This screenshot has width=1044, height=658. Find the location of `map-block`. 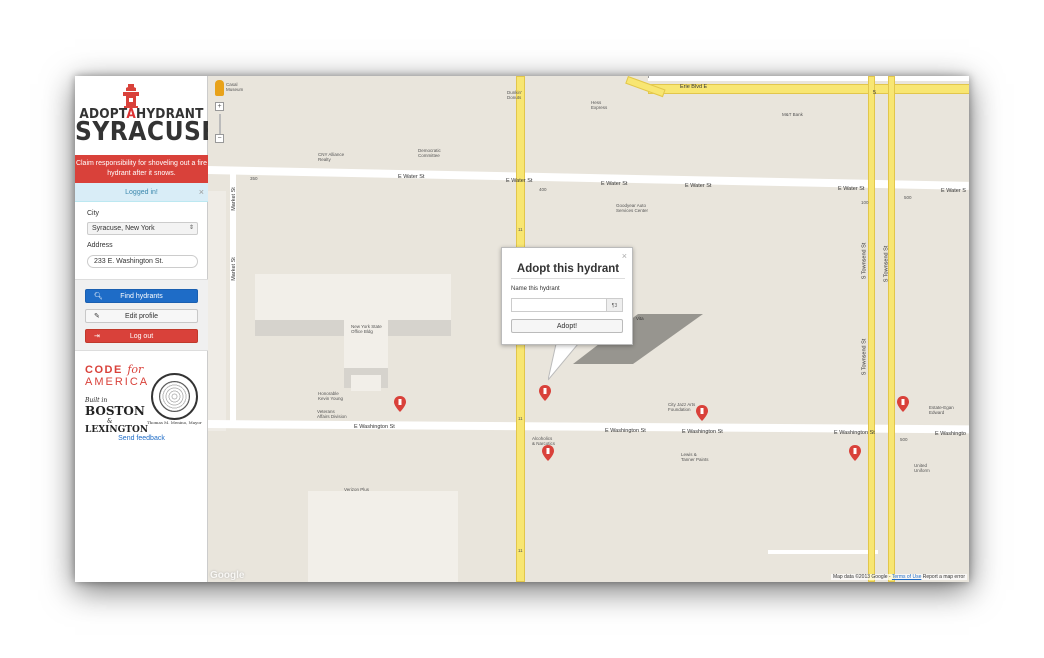

map-block is located at coordinates (217, 311).